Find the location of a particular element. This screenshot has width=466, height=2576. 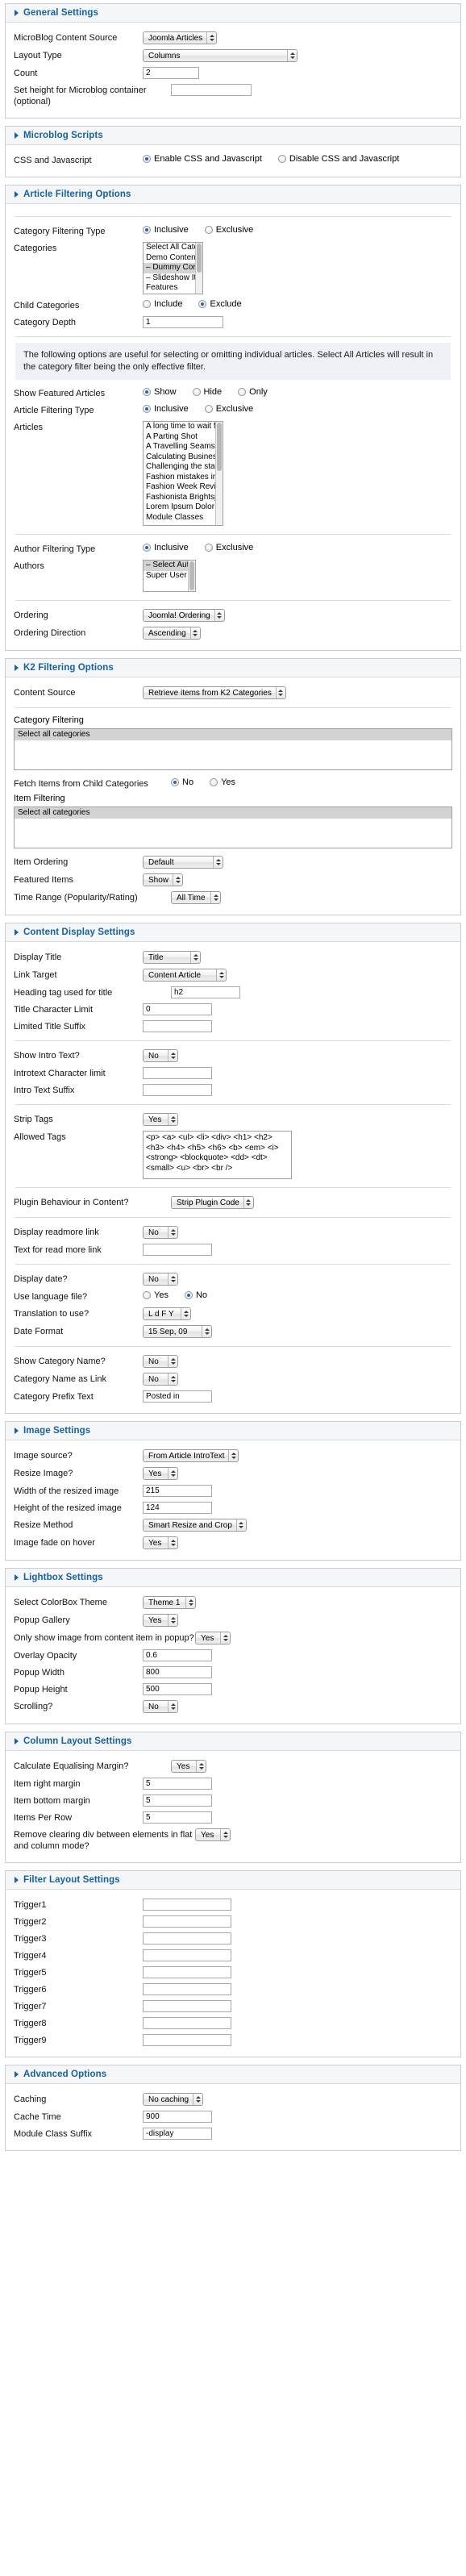

select-show-category-name: No is located at coordinates (160, 1361).